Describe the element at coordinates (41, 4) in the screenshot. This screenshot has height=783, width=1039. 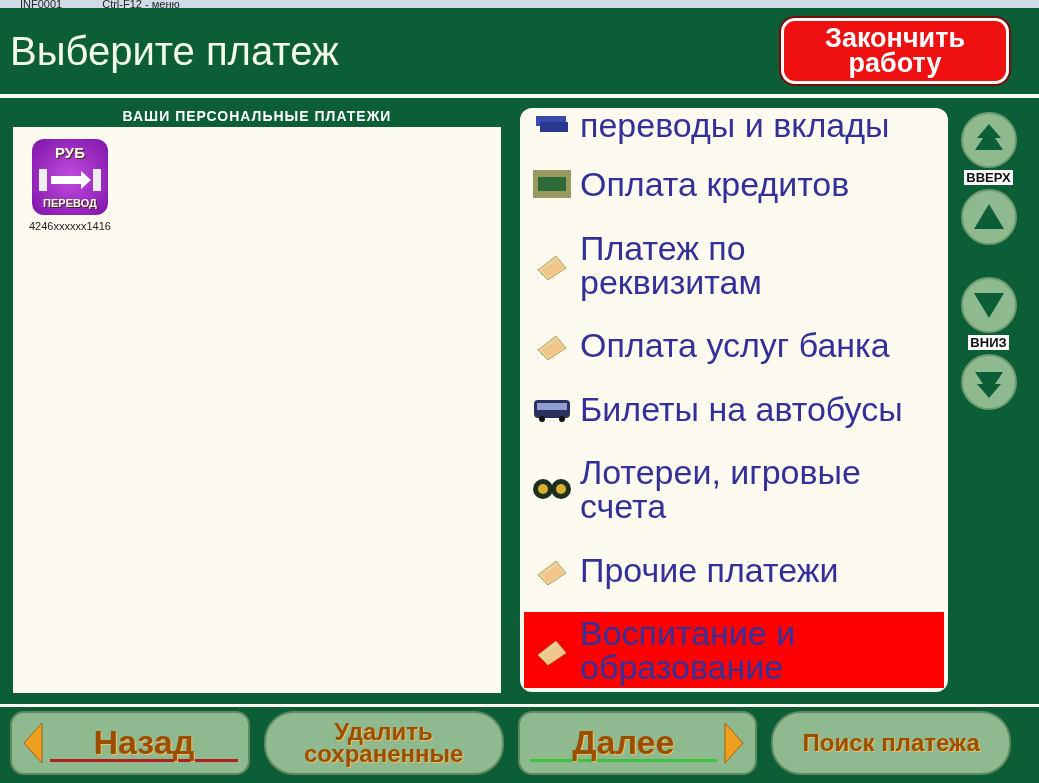
I see `app-name: INF0001` at that location.